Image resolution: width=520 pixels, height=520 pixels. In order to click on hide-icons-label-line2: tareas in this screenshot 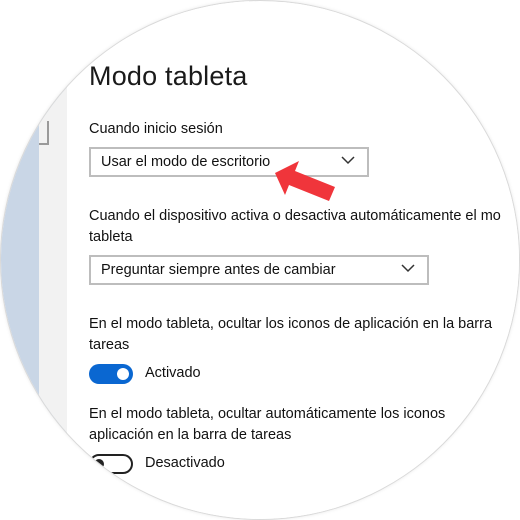, I will do `click(109, 345)`.